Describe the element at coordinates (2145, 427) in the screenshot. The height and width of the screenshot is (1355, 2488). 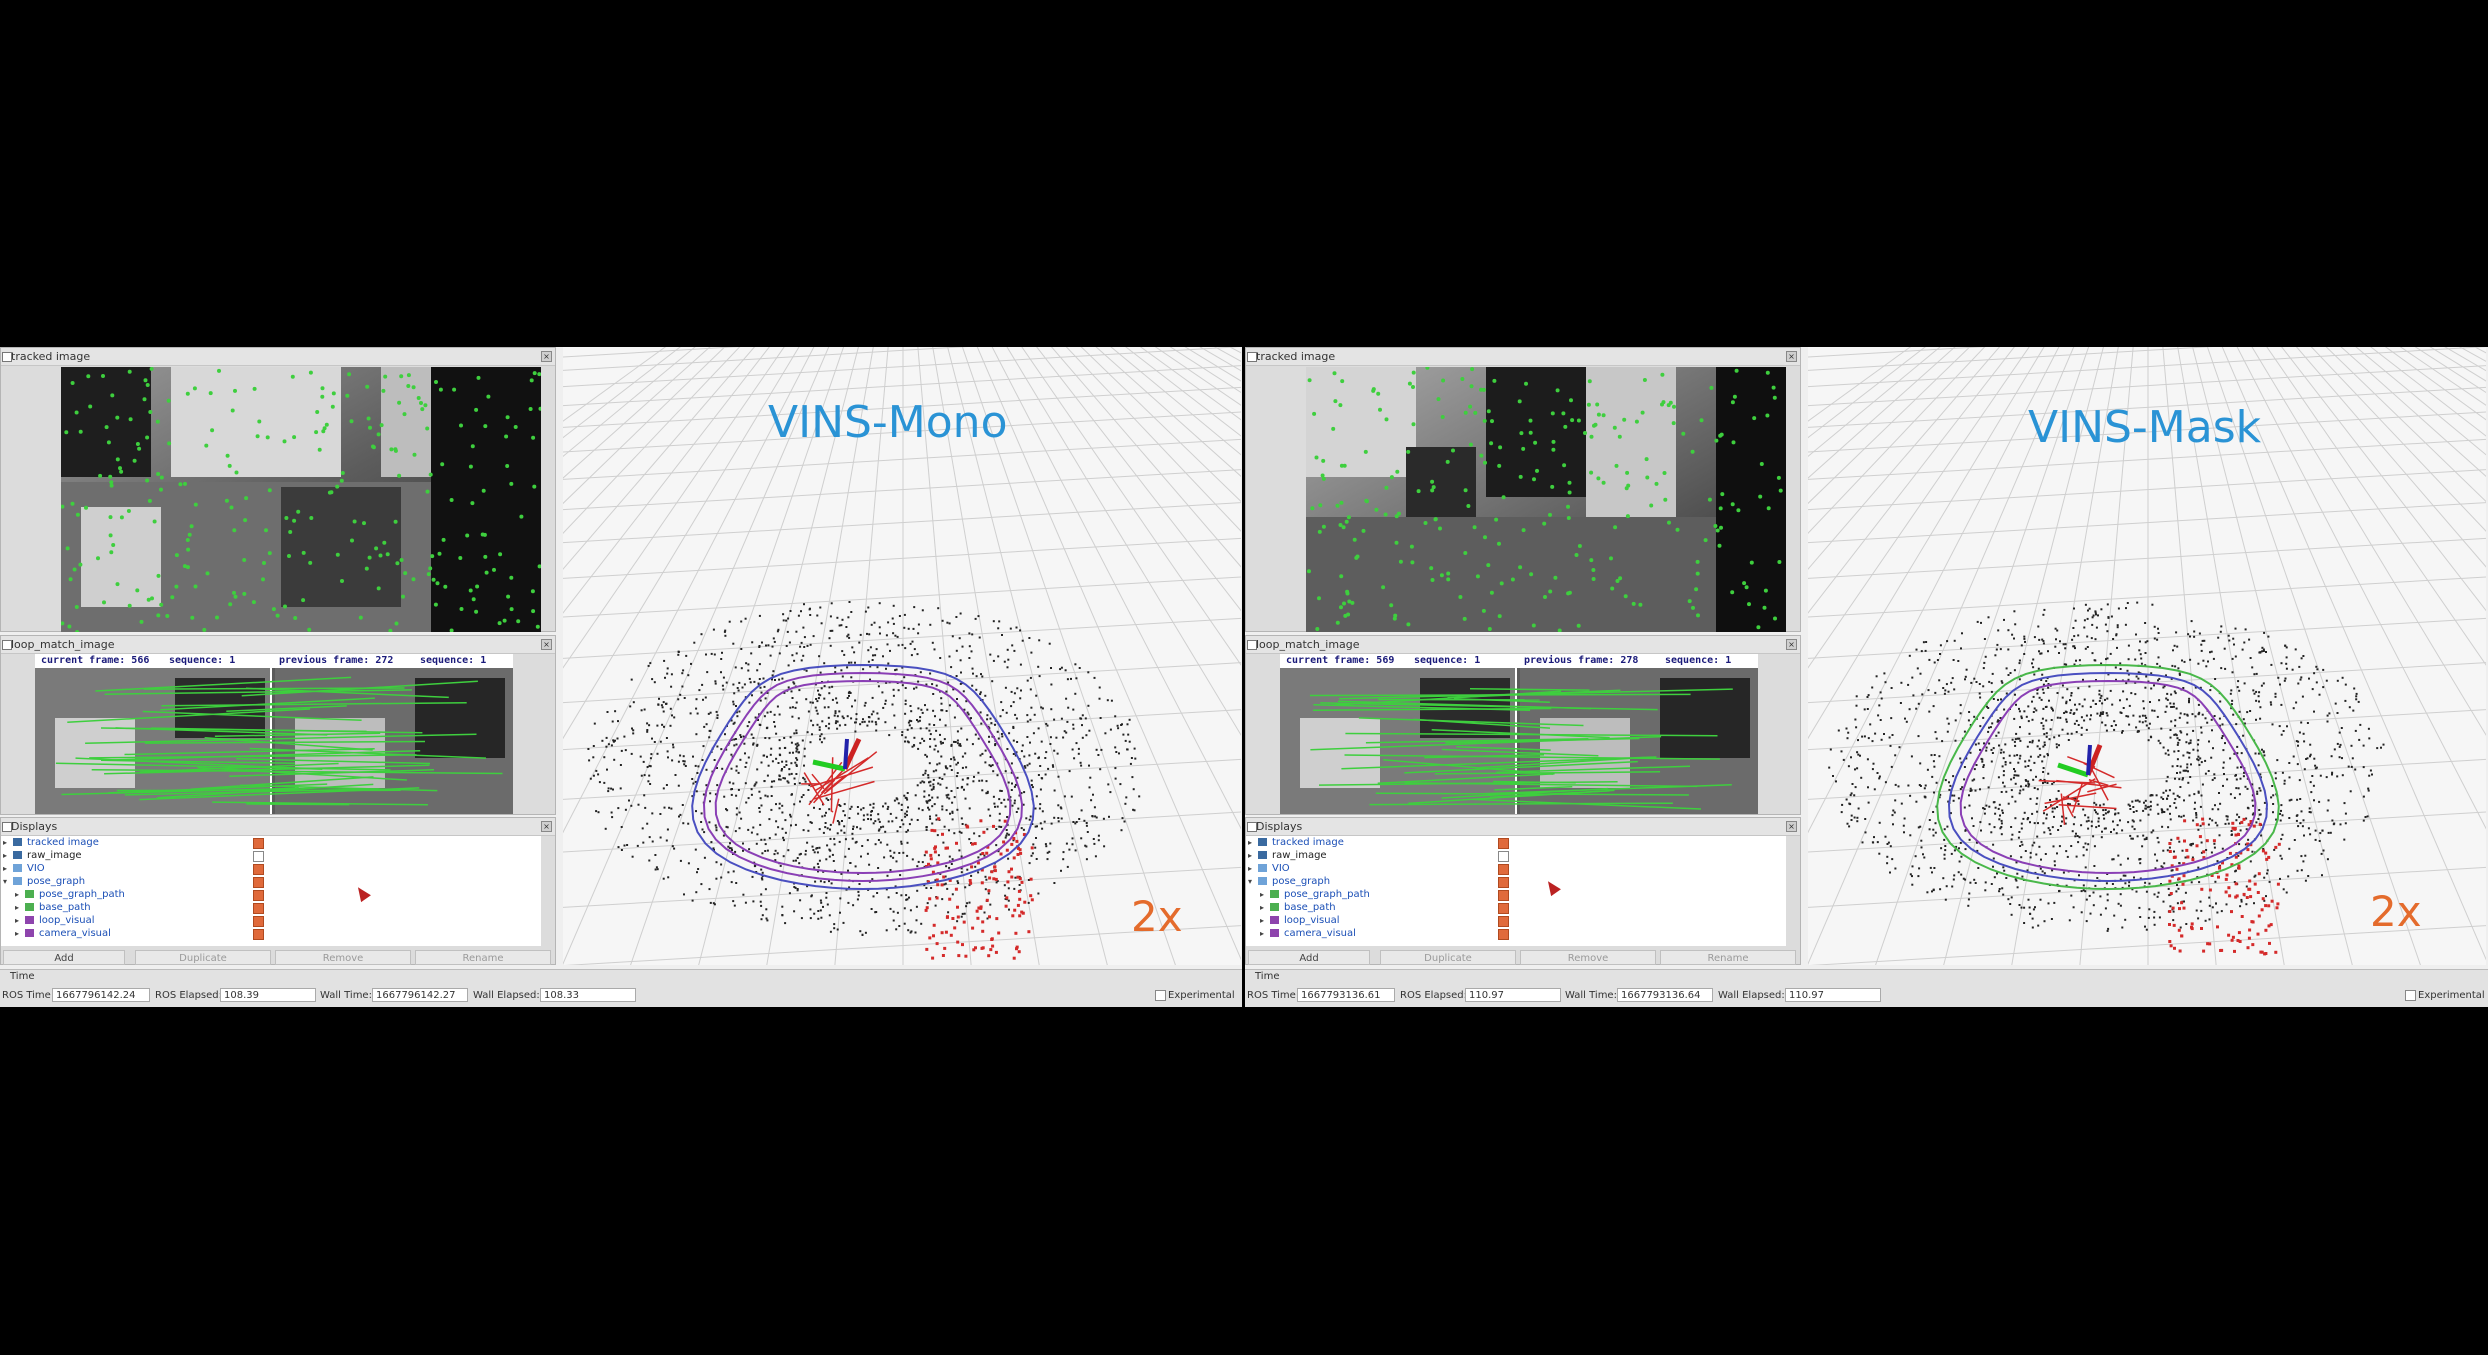
I see `method-title: VINS-Mask` at that location.